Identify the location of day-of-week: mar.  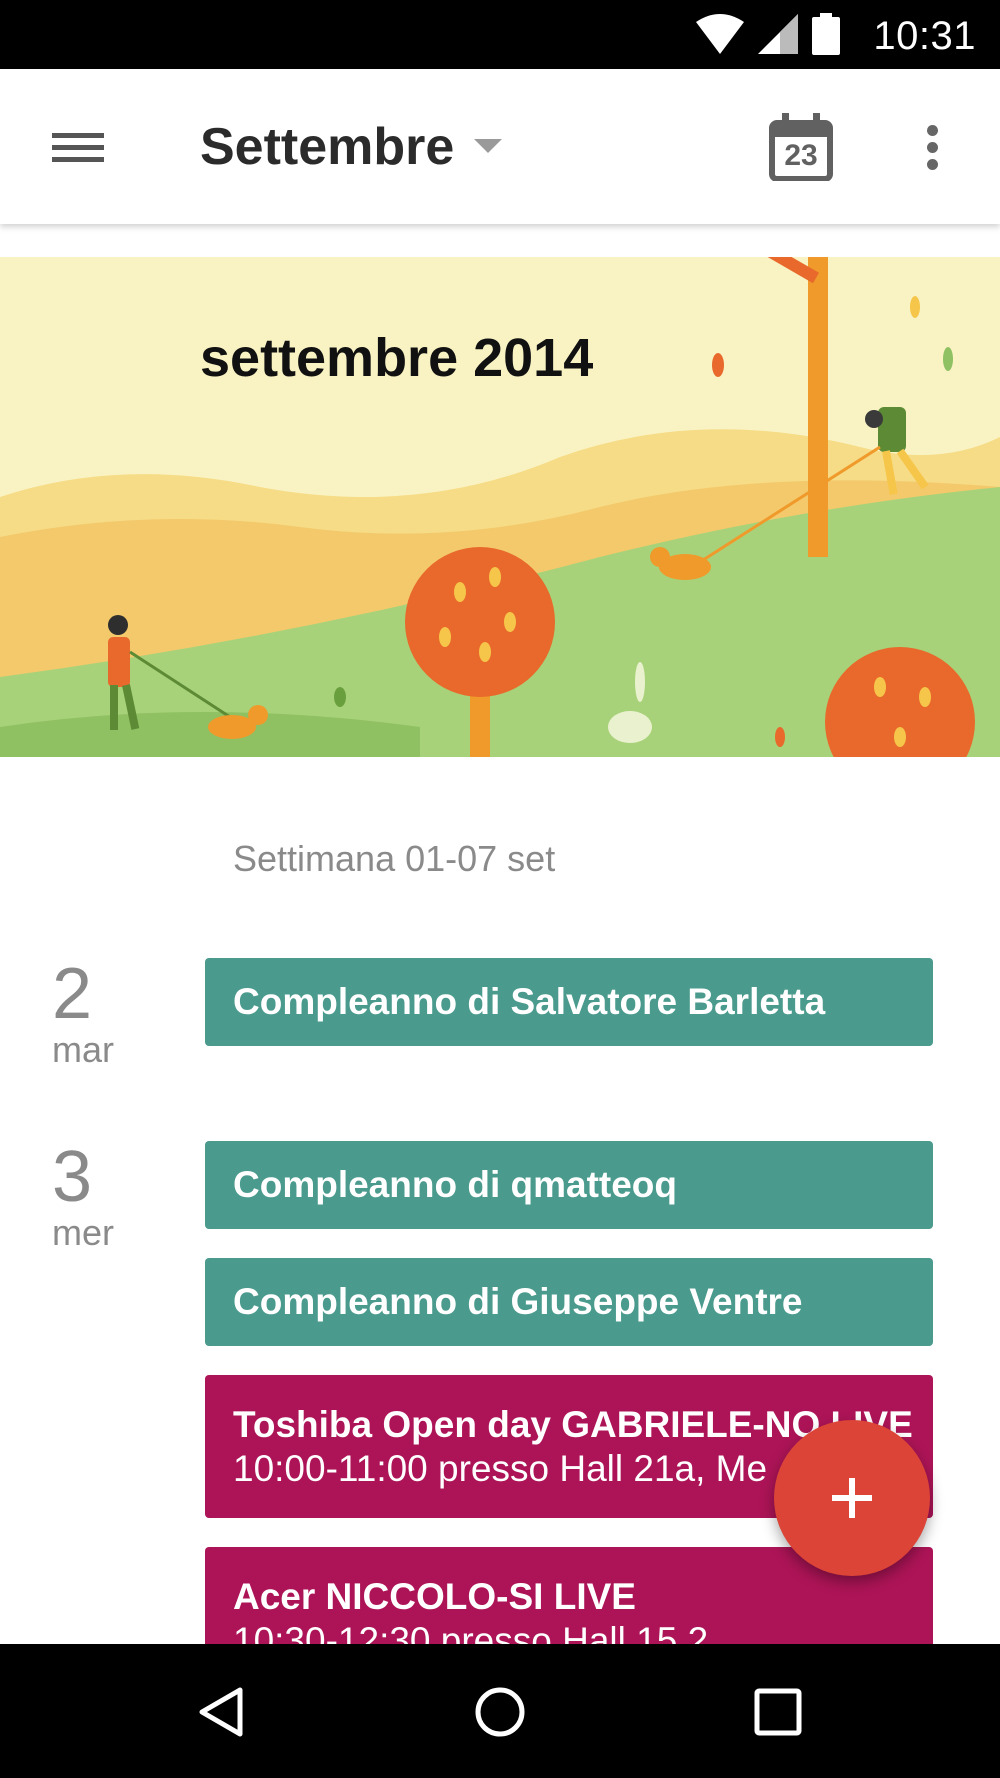
(83, 1049).